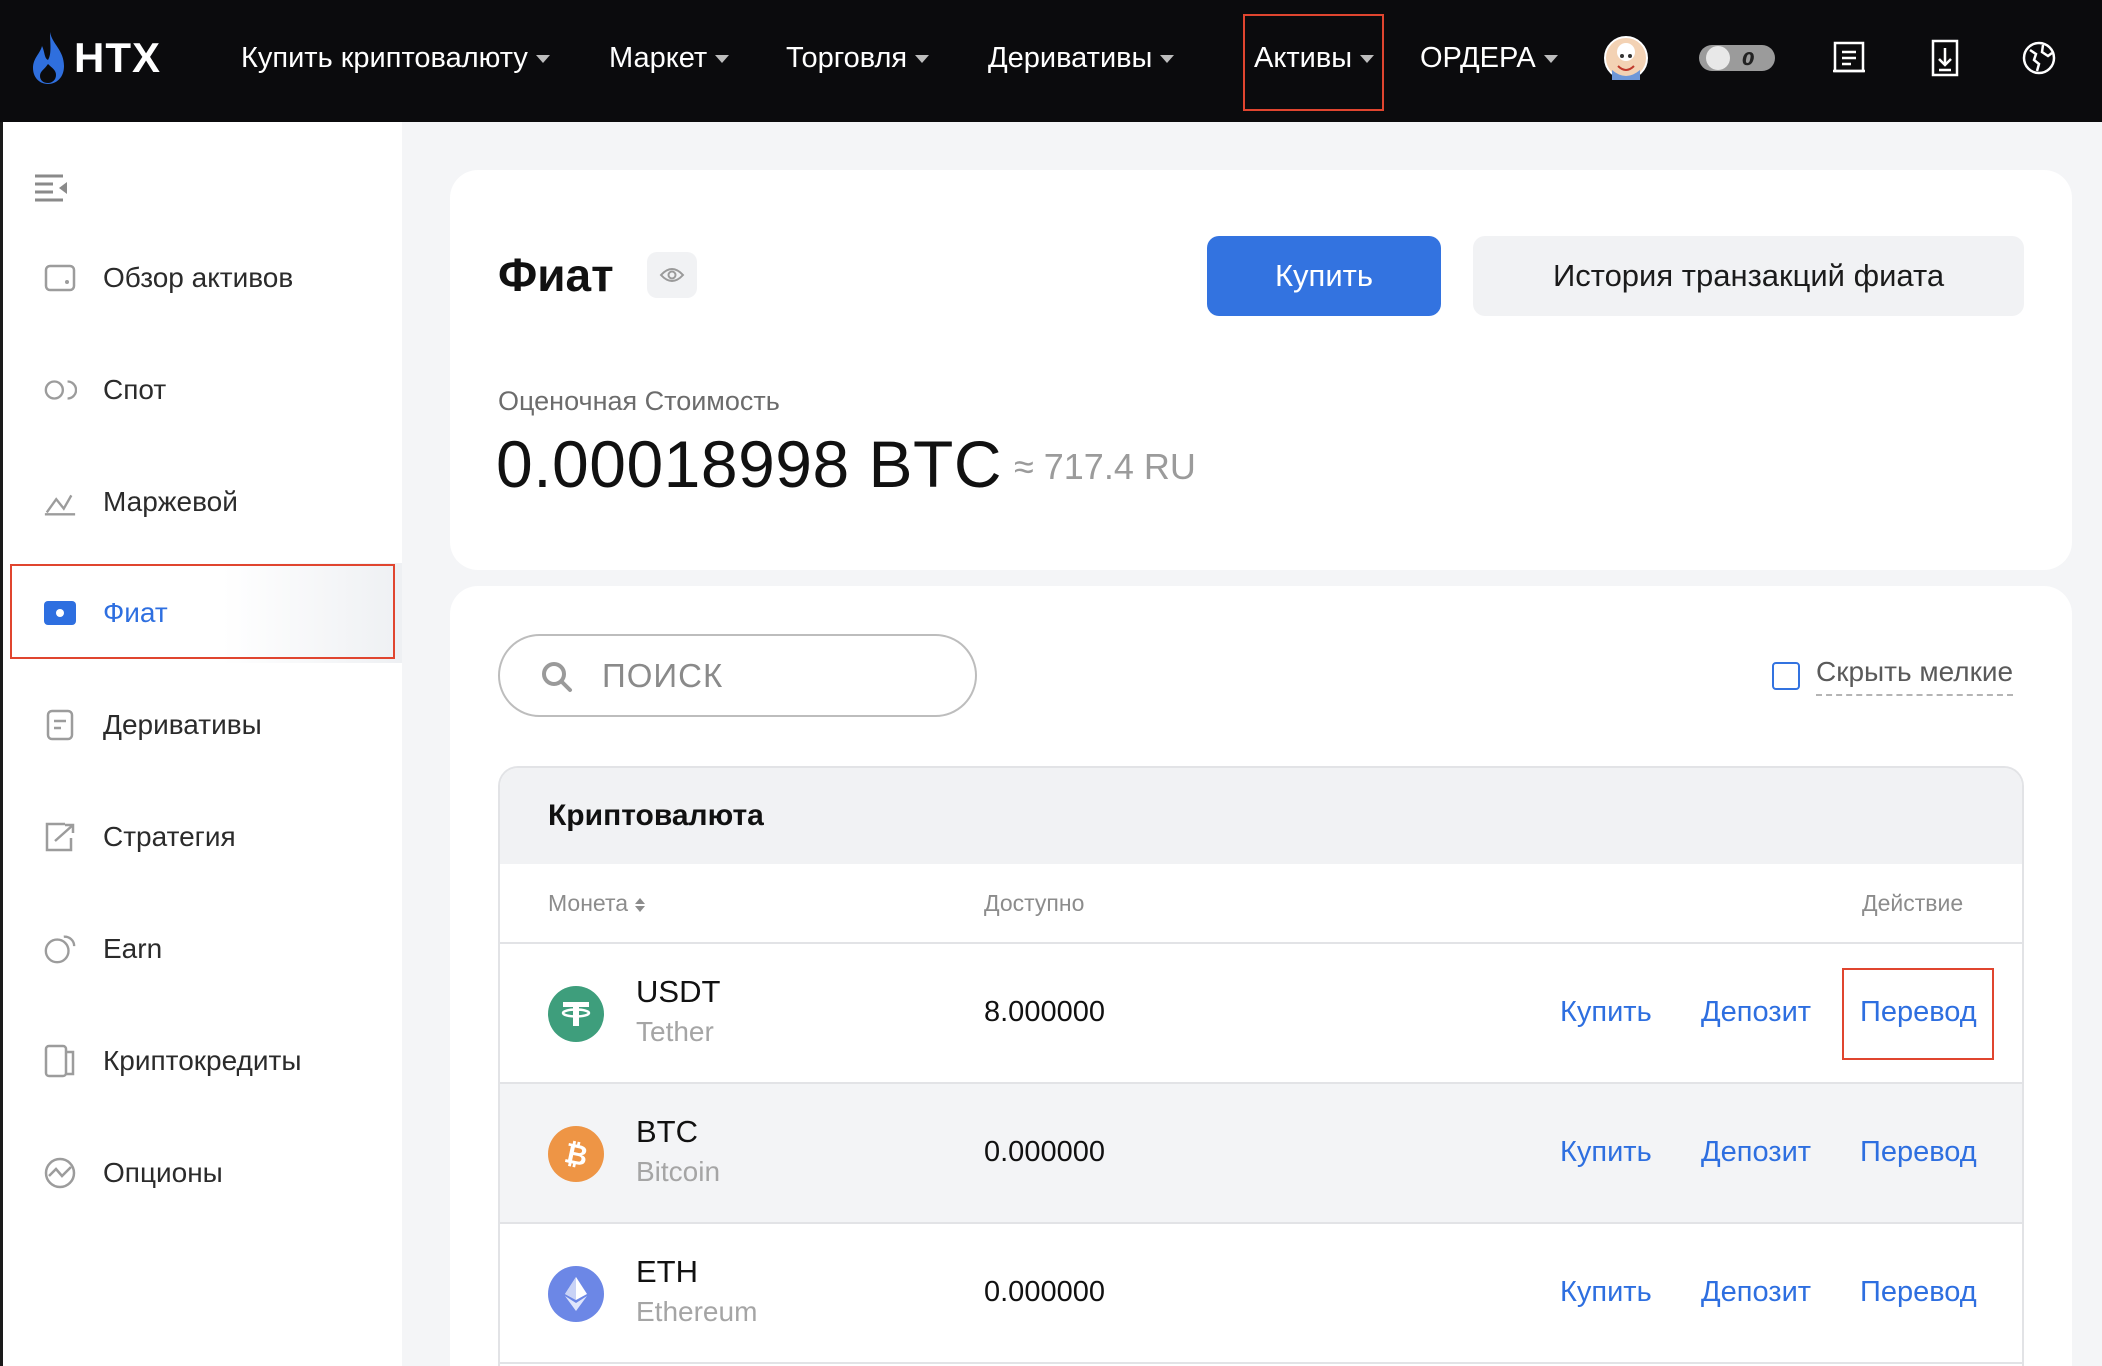 This screenshot has width=2102, height=1366. Describe the element at coordinates (1748, 276) in the screenshot. I see `fiat-history-button: История транзакций фиата` at that location.